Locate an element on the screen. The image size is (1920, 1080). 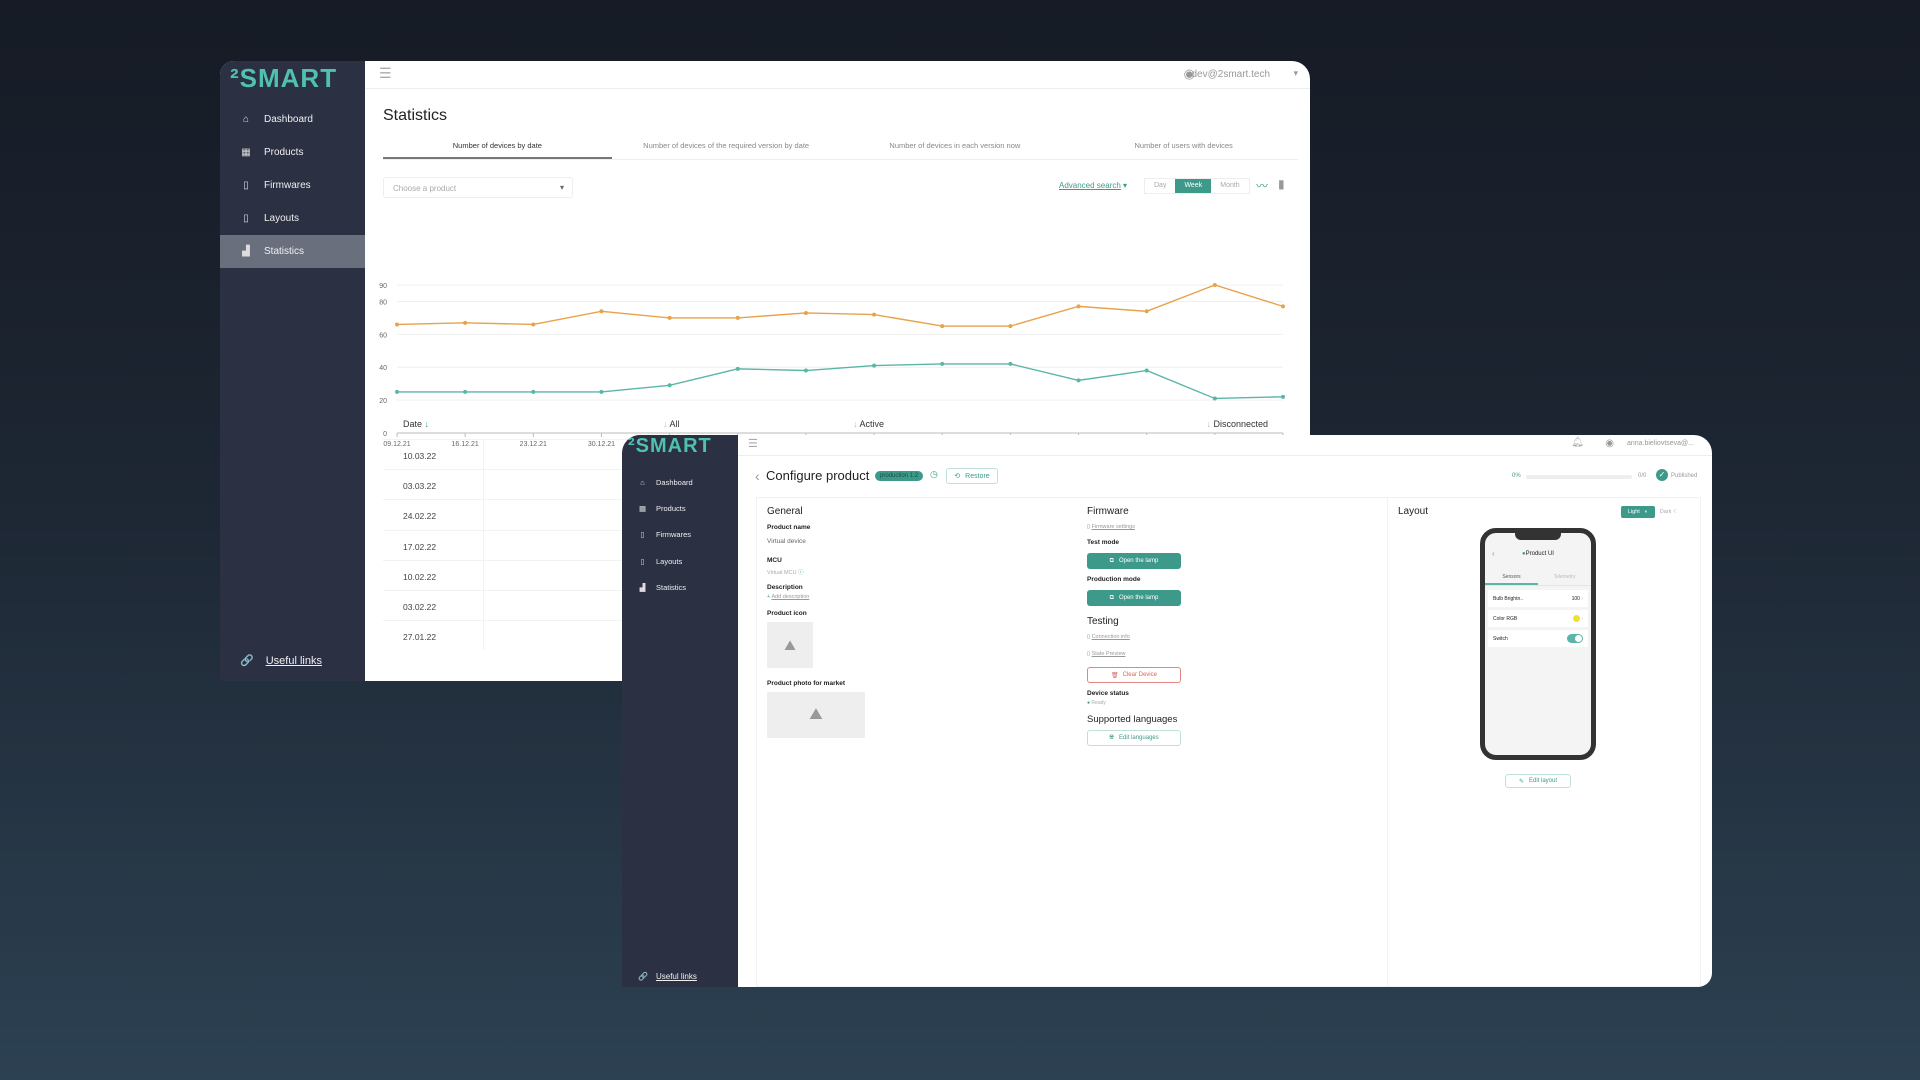
edit-layout-button: ✎ Edit layout is located at coordinates (1538, 781).